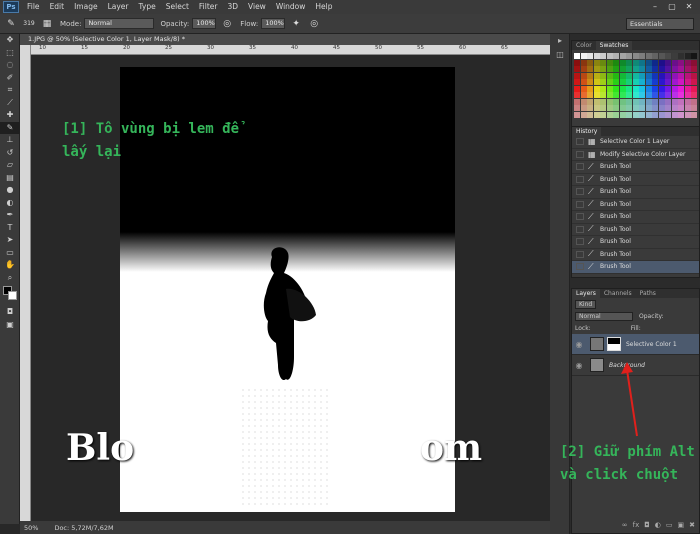 The image size is (700, 534). Describe the element at coordinates (648, 293) in the screenshot. I see `tab-paths: Paths` at that location.